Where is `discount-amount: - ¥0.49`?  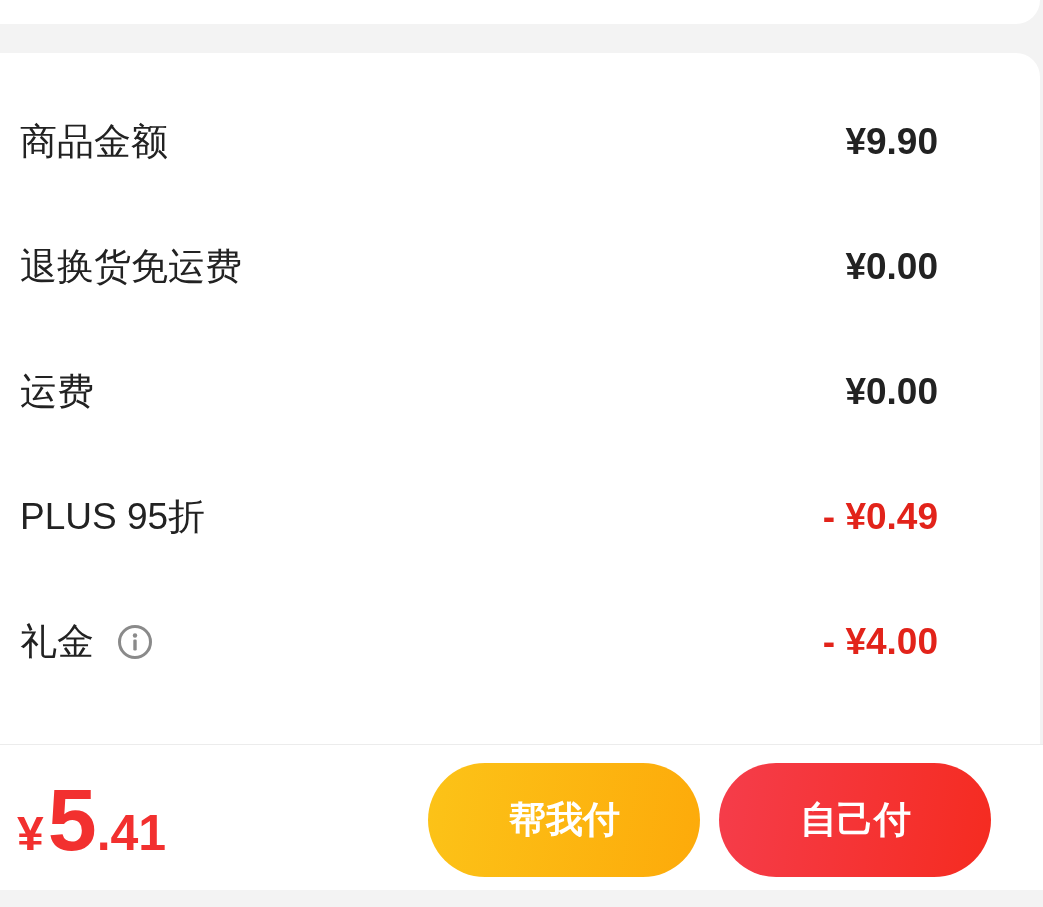 discount-amount: - ¥0.49 is located at coordinates (880, 517).